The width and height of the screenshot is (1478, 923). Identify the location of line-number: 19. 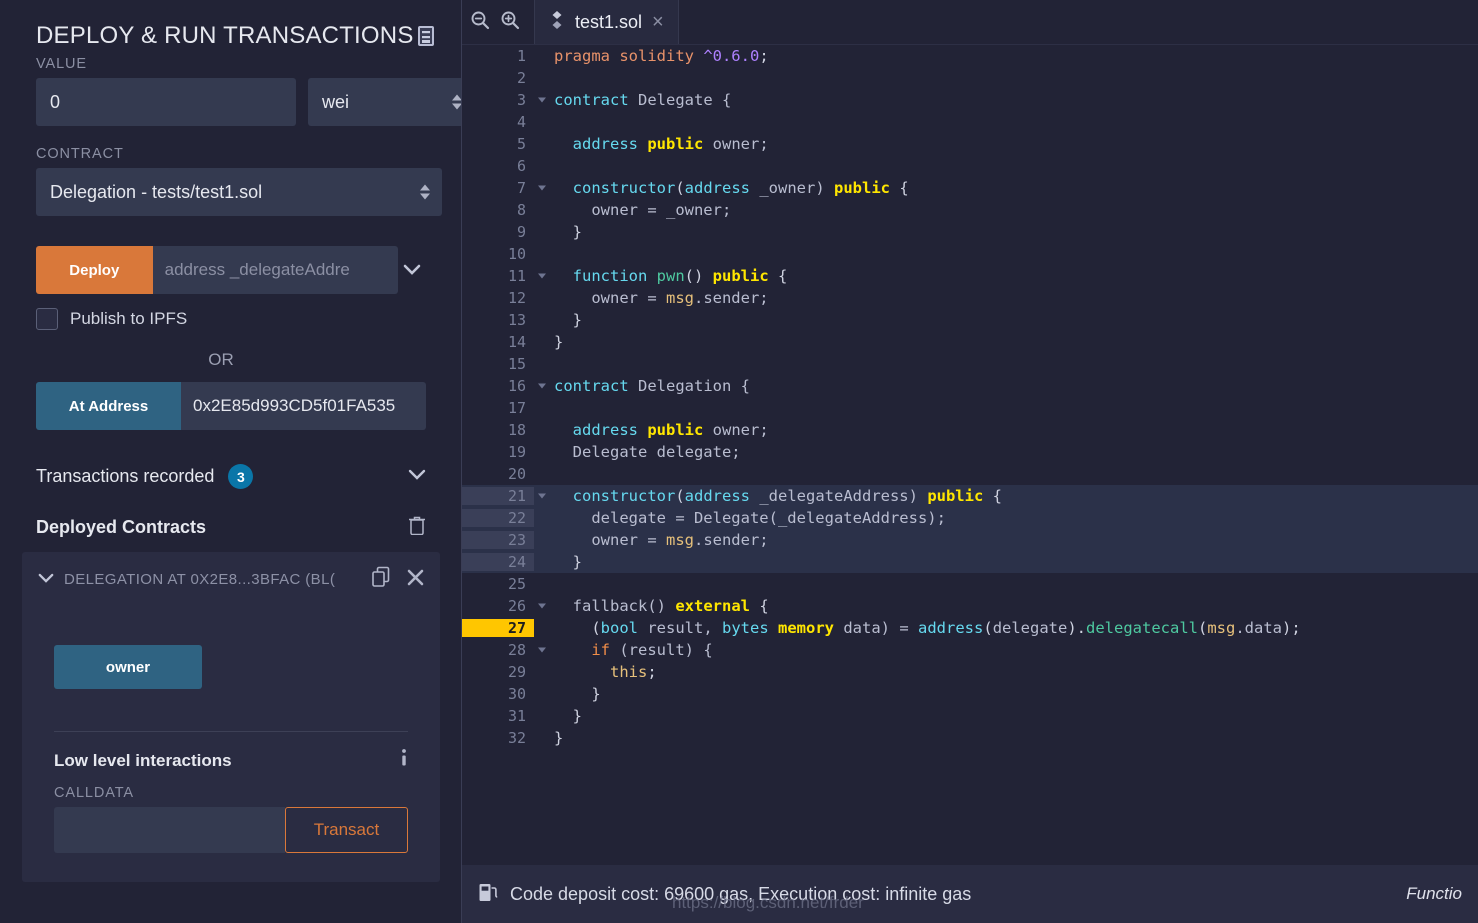
(516, 452).